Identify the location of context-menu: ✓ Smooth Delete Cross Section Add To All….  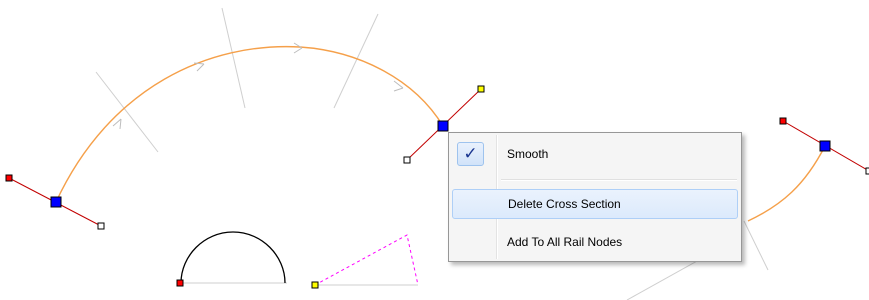
(595, 197).